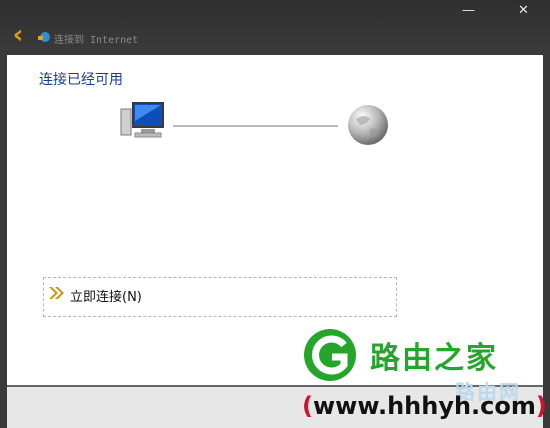 Image resolution: width=550 pixels, height=428 pixels. What do you see at coordinates (81, 80) in the screenshot?
I see `connection-status-text: 连接已经可用` at bounding box center [81, 80].